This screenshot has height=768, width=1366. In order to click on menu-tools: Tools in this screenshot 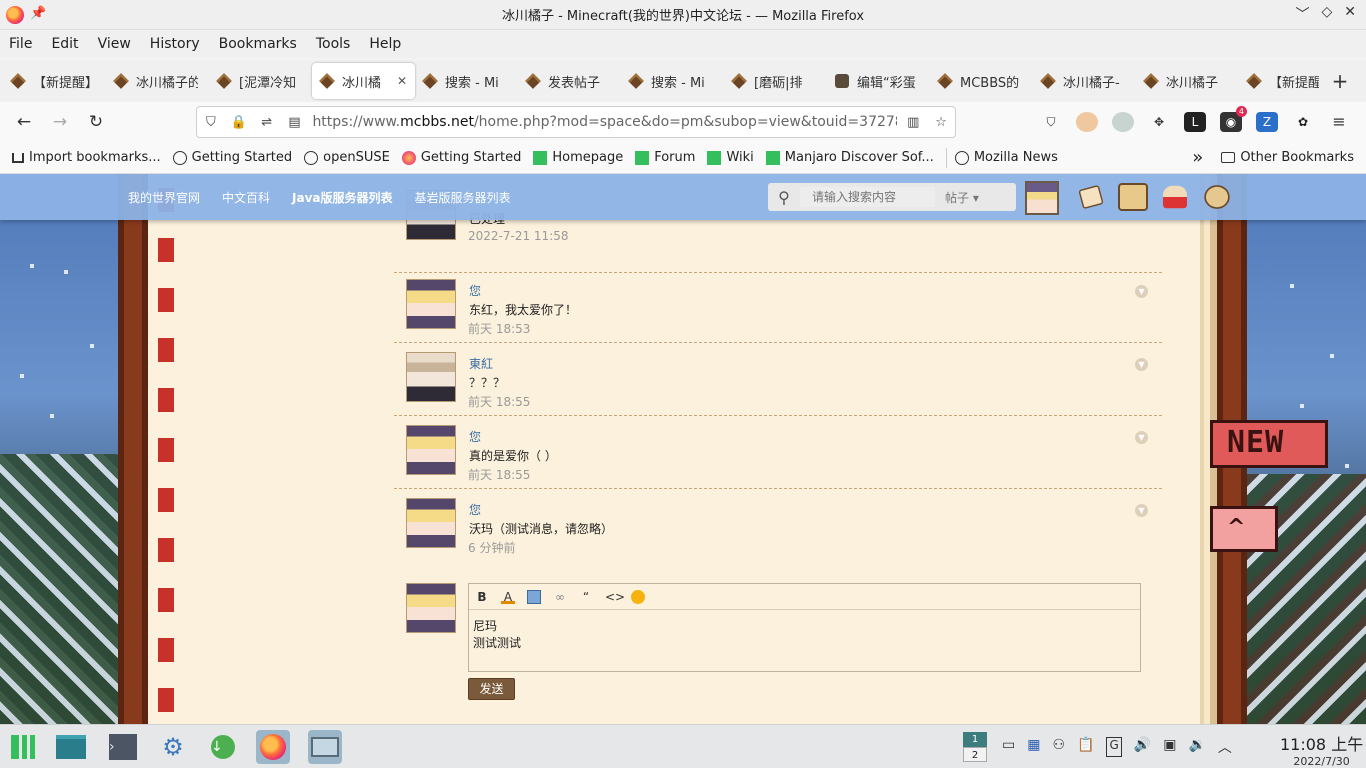, I will do `click(333, 44)`.